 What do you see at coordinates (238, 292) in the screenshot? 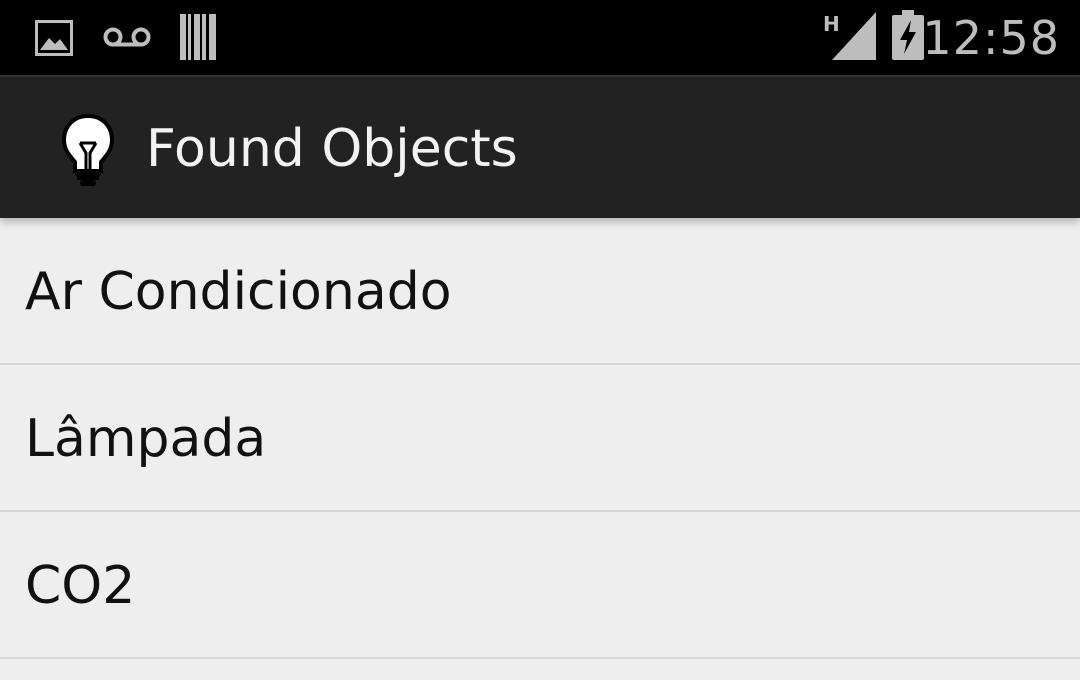
I see `list-item-label: Ar Condicionado` at bounding box center [238, 292].